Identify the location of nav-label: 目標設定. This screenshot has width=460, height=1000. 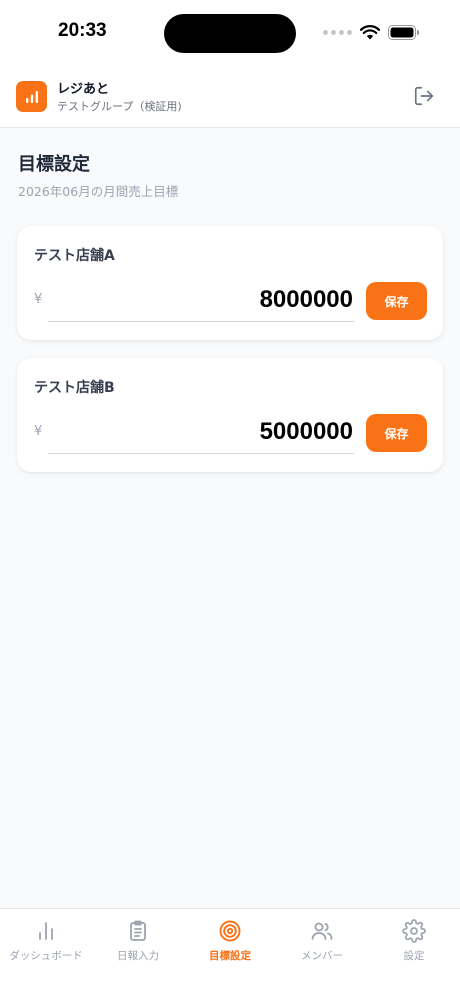
(230, 956).